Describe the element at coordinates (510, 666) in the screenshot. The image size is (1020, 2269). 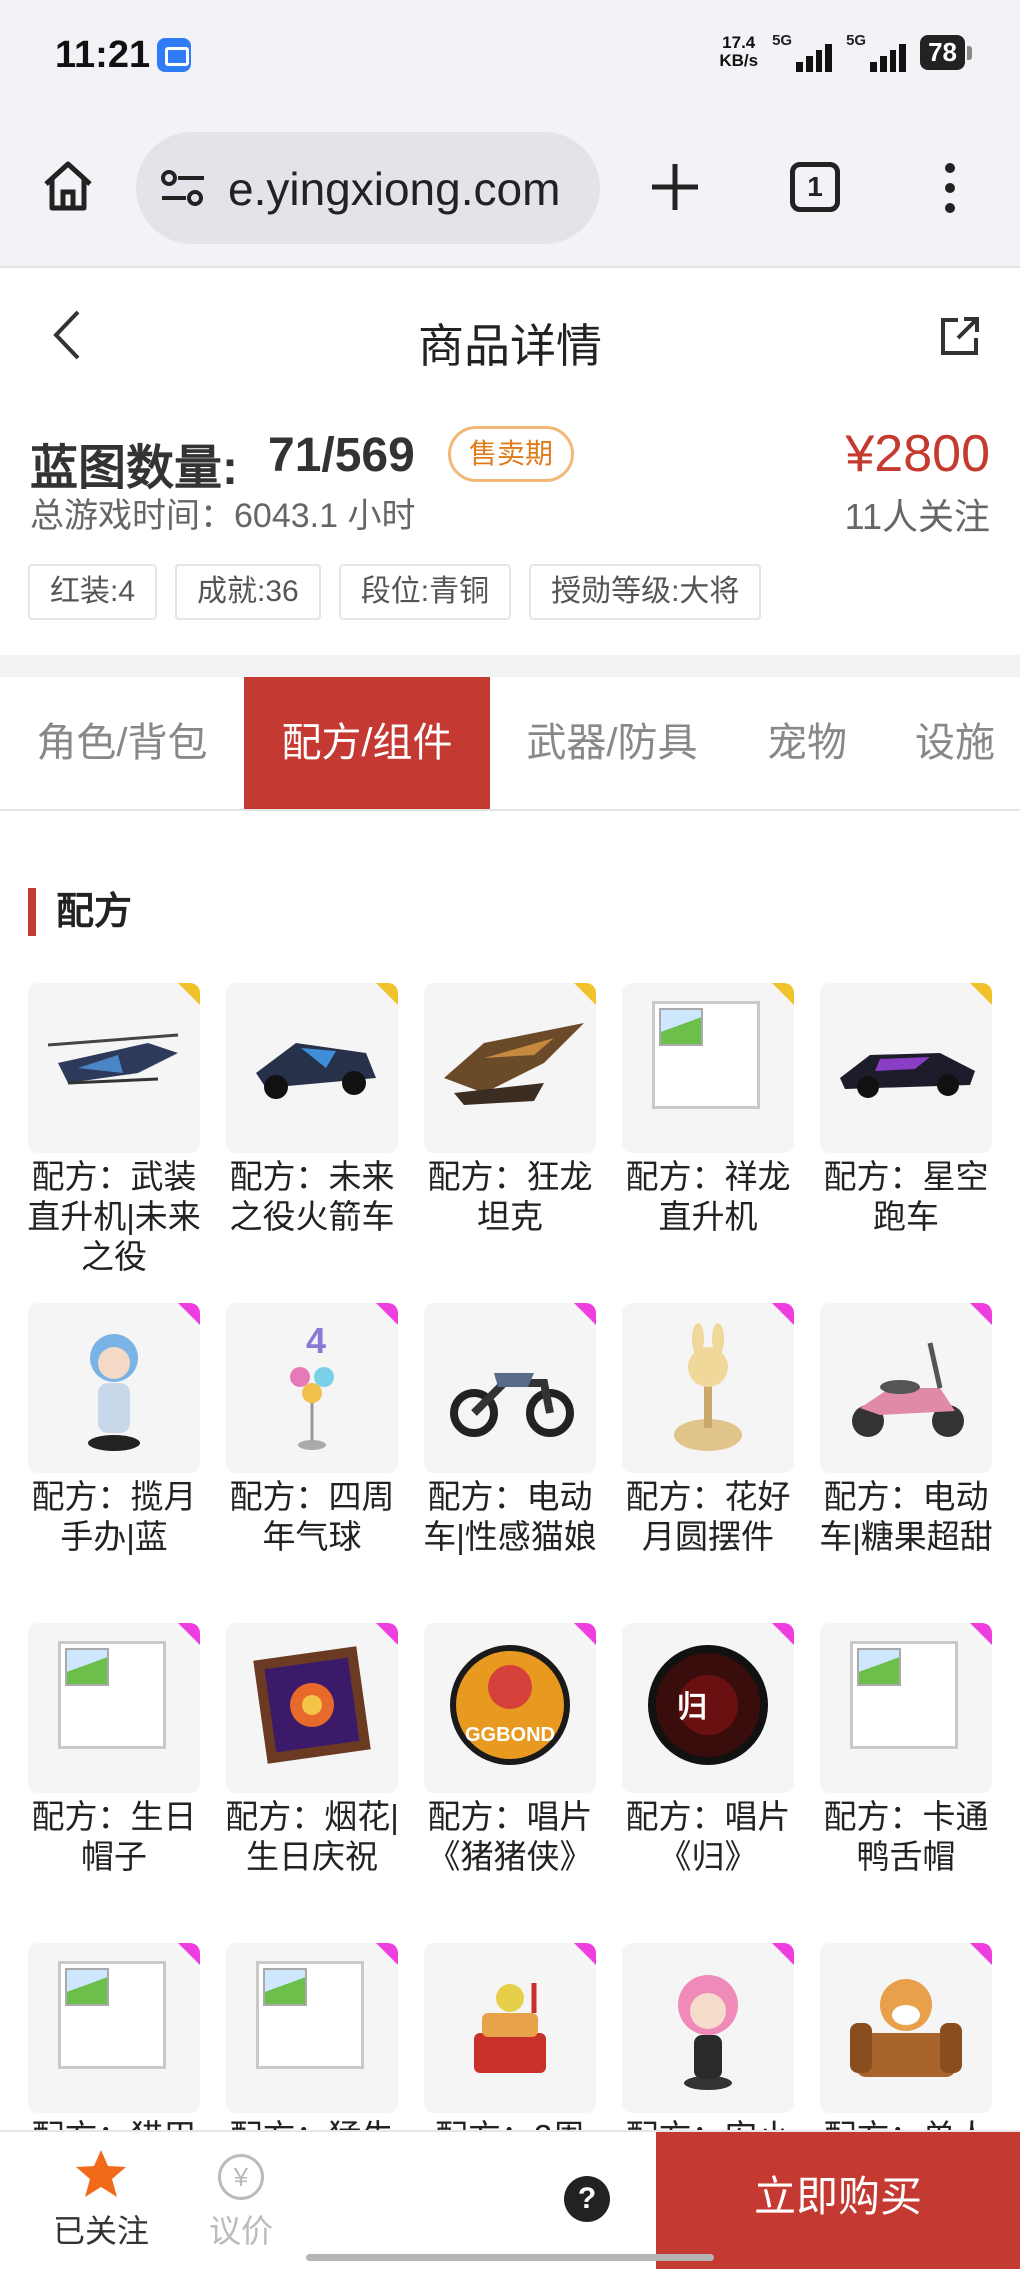
I see `divider` at that location.